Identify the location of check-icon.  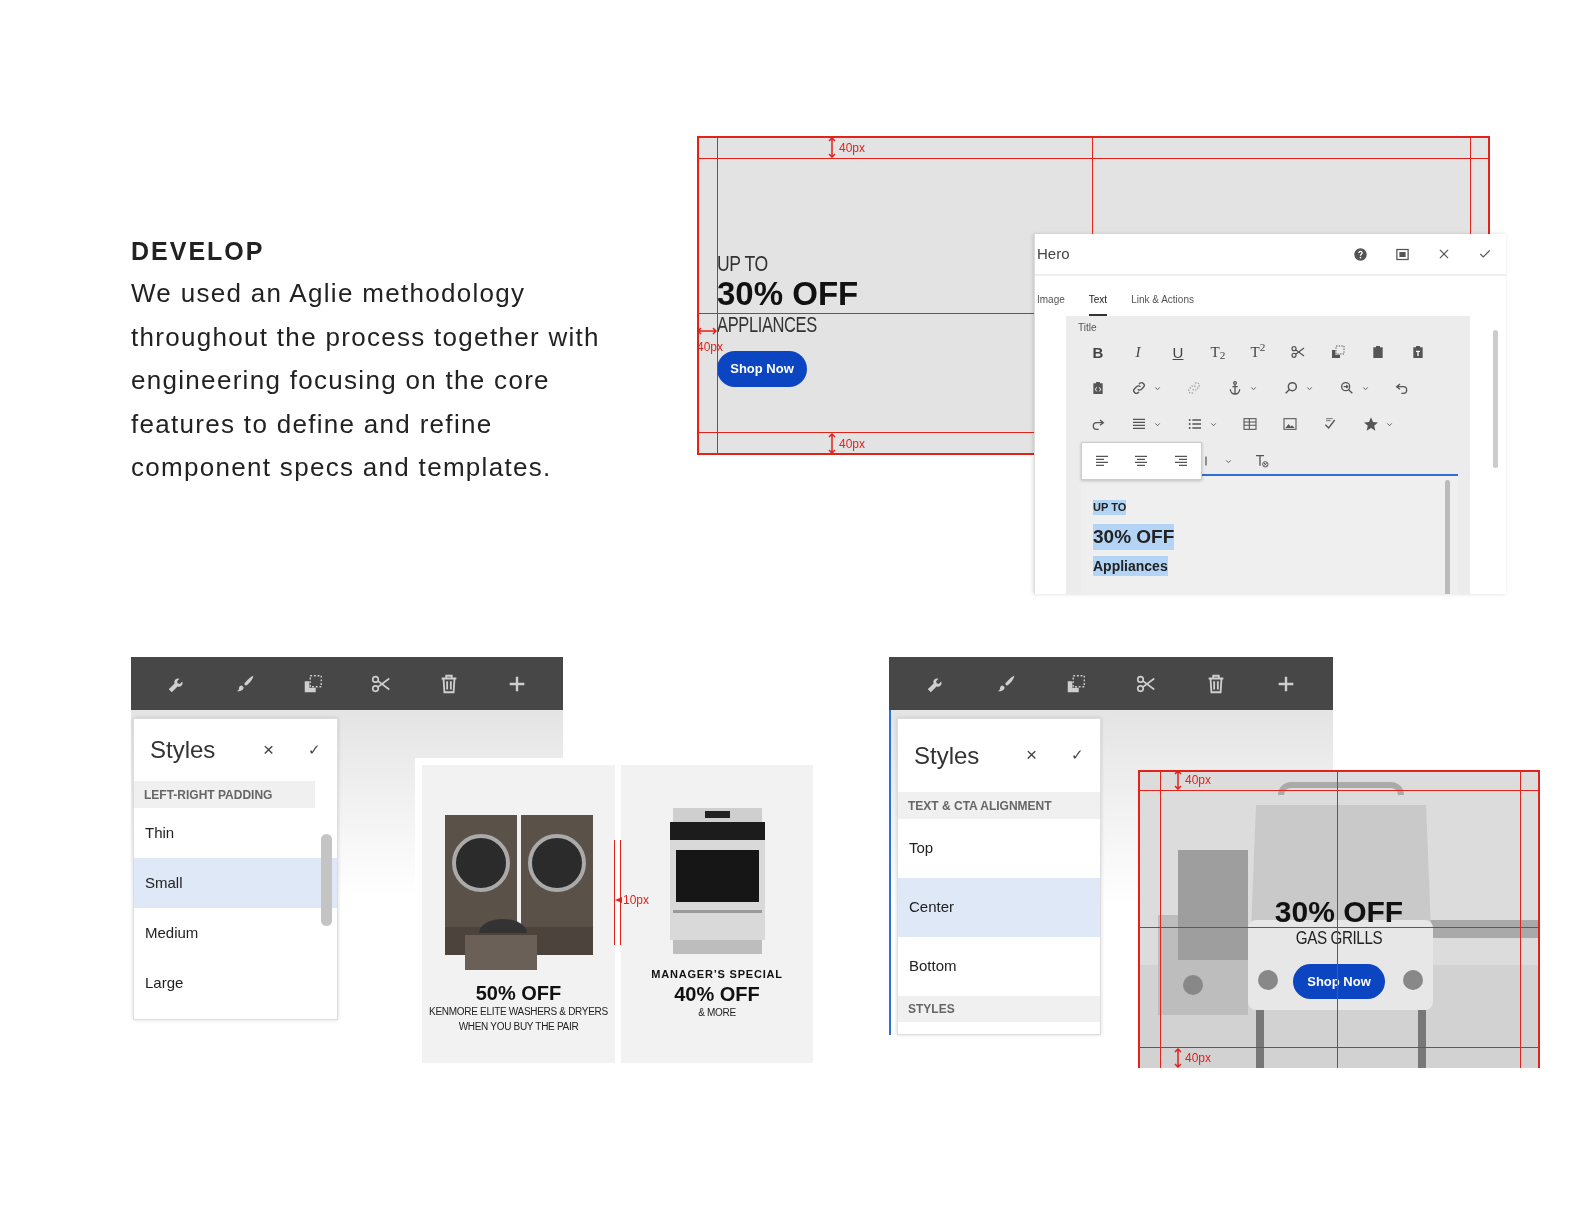
(1485, 254).